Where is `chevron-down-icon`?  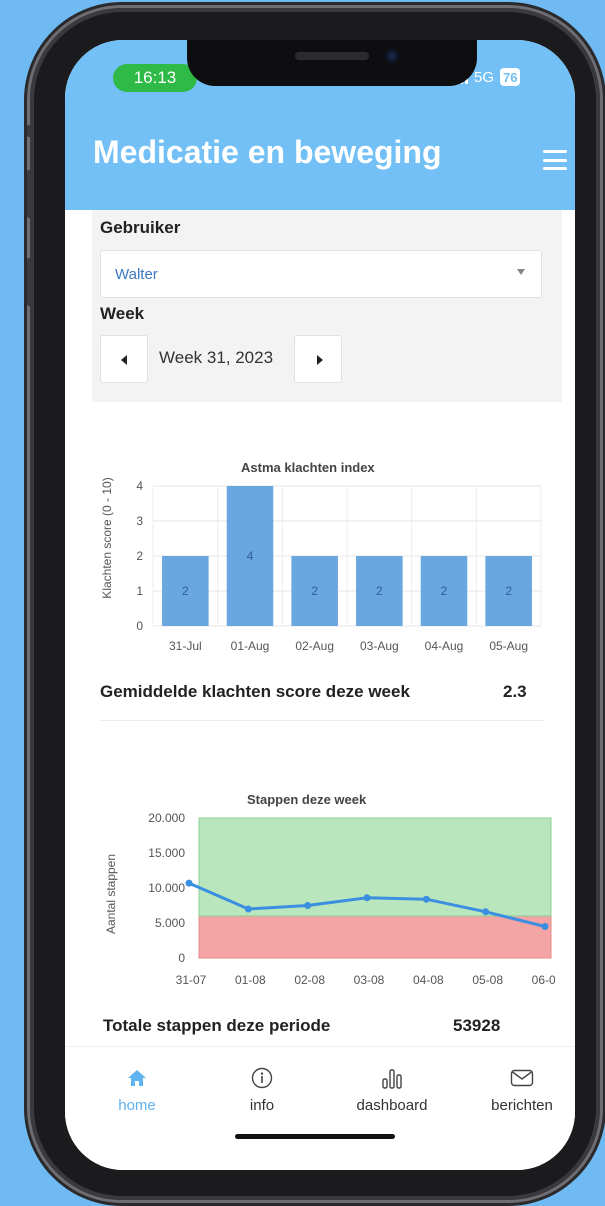 chevron-down-icon is located at coordinates (521, 272).